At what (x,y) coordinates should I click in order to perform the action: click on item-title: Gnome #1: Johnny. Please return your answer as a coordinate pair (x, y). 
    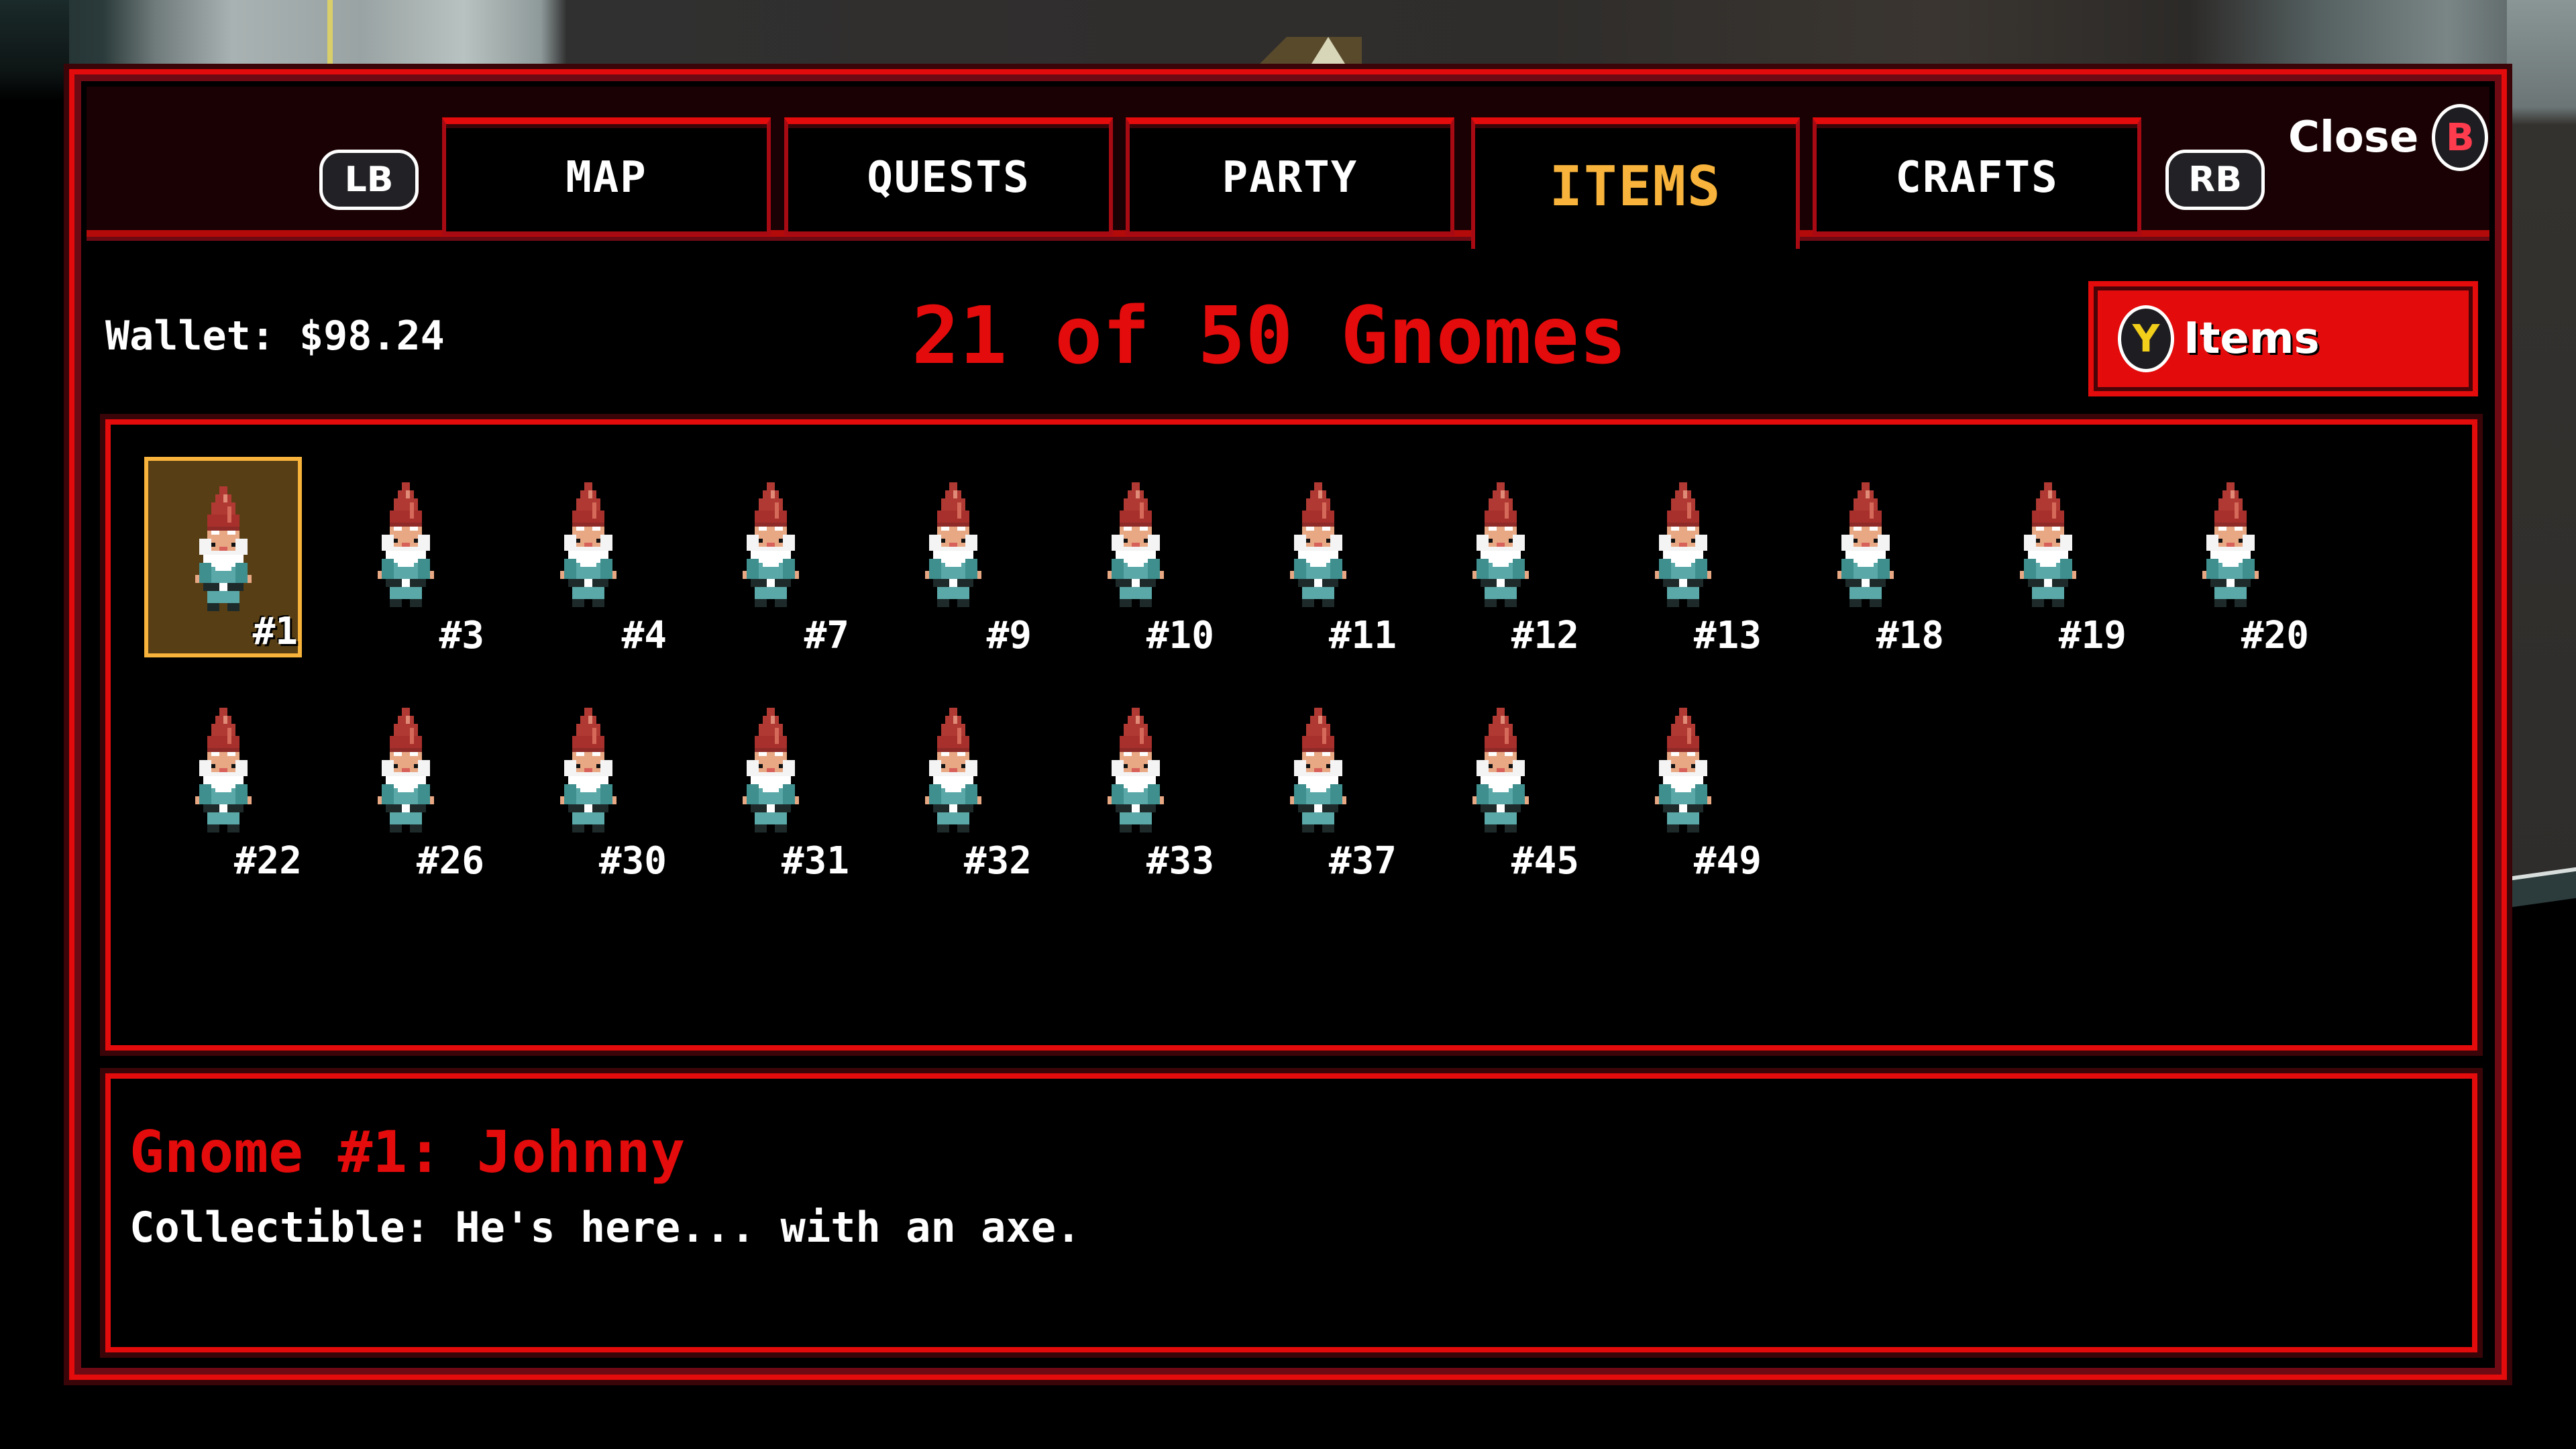
    Looking at the image, I should click on (407, 1152).